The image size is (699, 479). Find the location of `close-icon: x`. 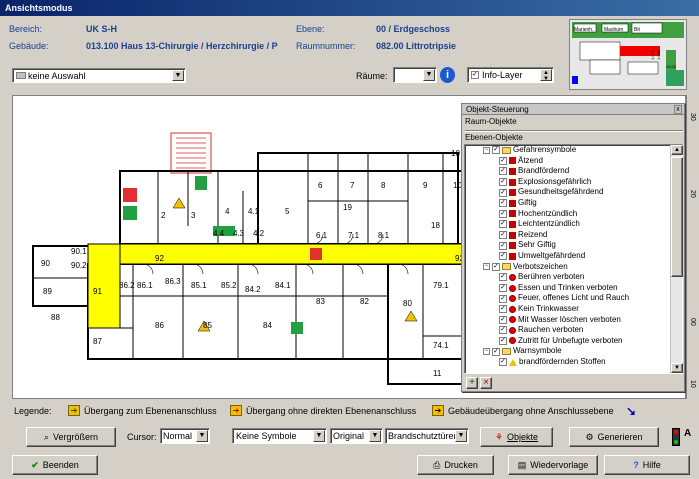

close-icon: x is located at coordinates (678, 109).